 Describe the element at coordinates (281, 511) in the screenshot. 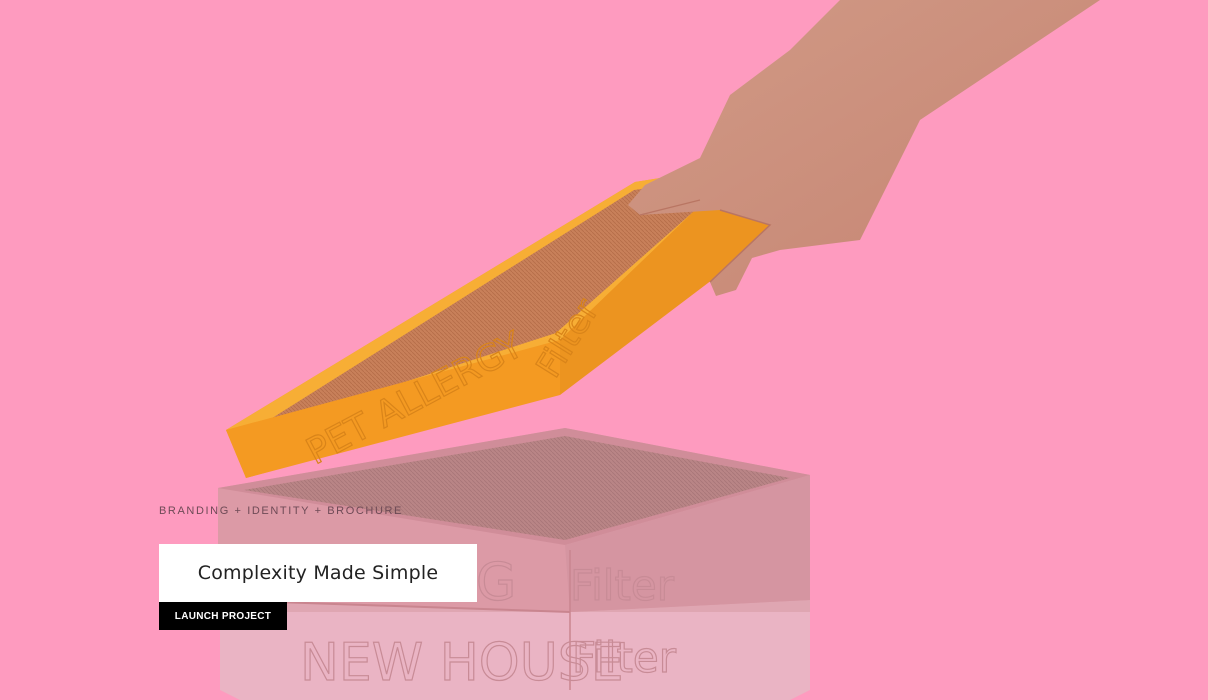

I see `project-category: BRANDING + IDENTITY + BROCHURE` at that location.